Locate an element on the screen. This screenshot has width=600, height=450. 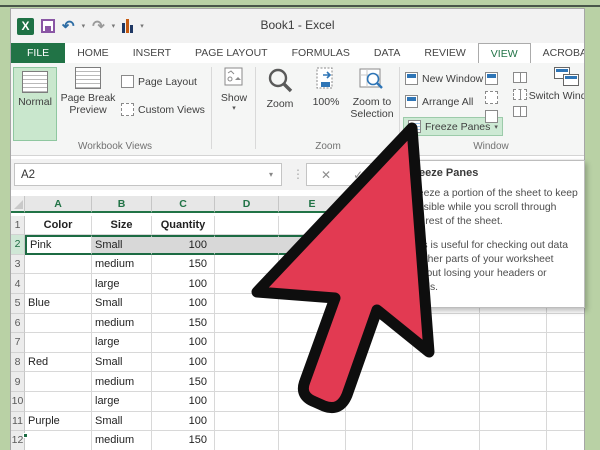
switch-windows-button: Switch Windows is located at coordinates (556, 84).